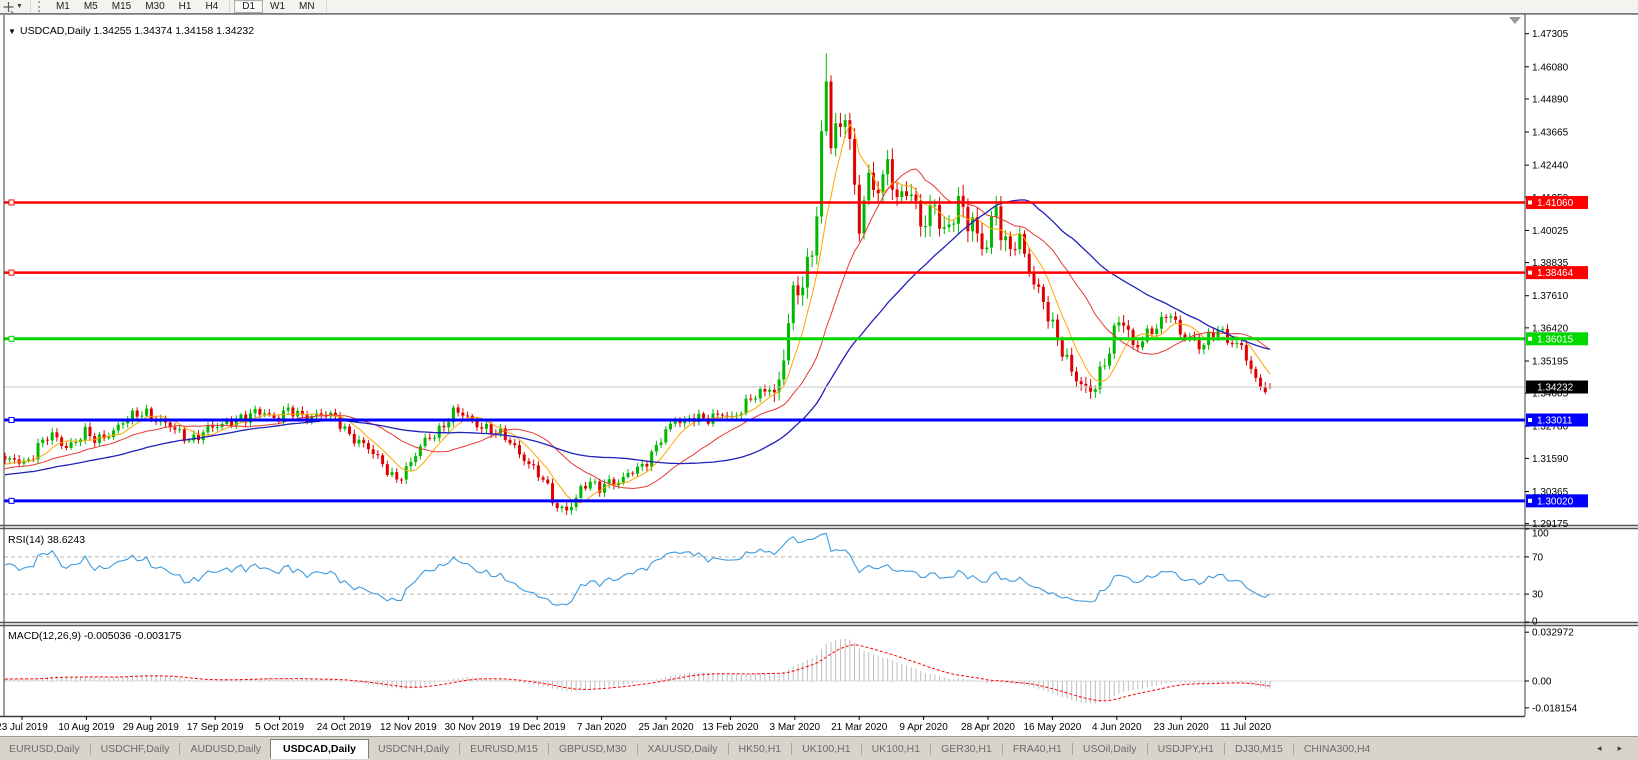 Image resolution: width=1638 pixels, height=760 pixels. Describe the element at coordinates (760, 749) in the screenshot. I see `tab-hk50-h1: HK50,H1` at that location.